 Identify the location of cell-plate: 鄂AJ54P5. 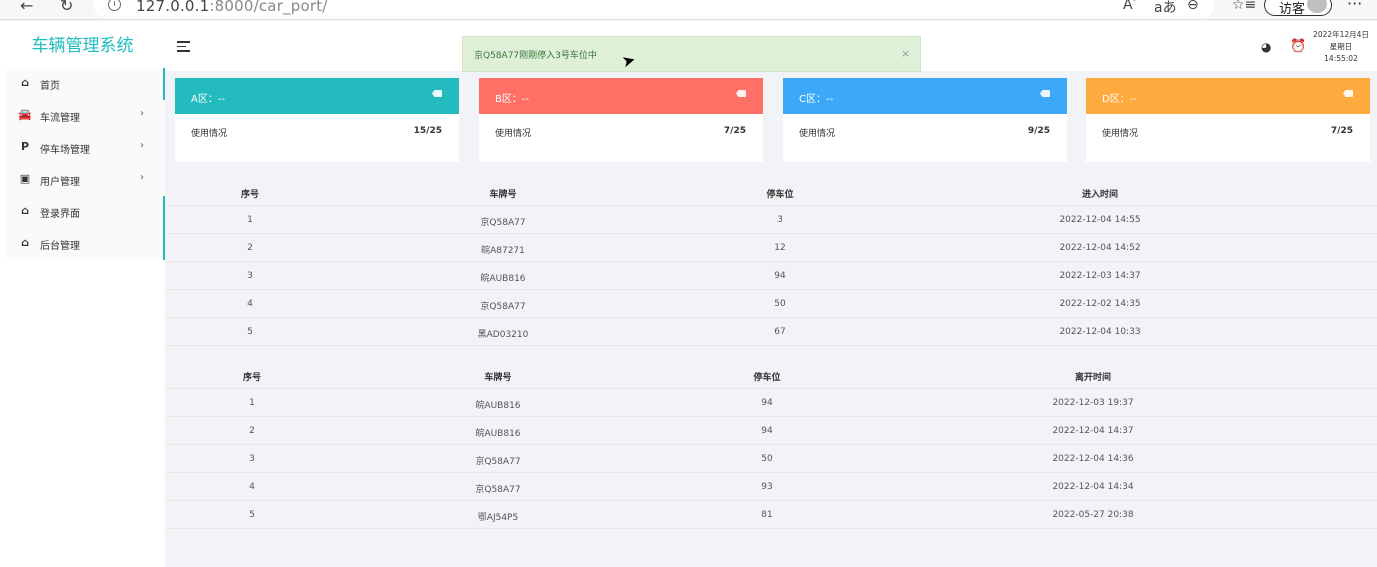
(498, 518).